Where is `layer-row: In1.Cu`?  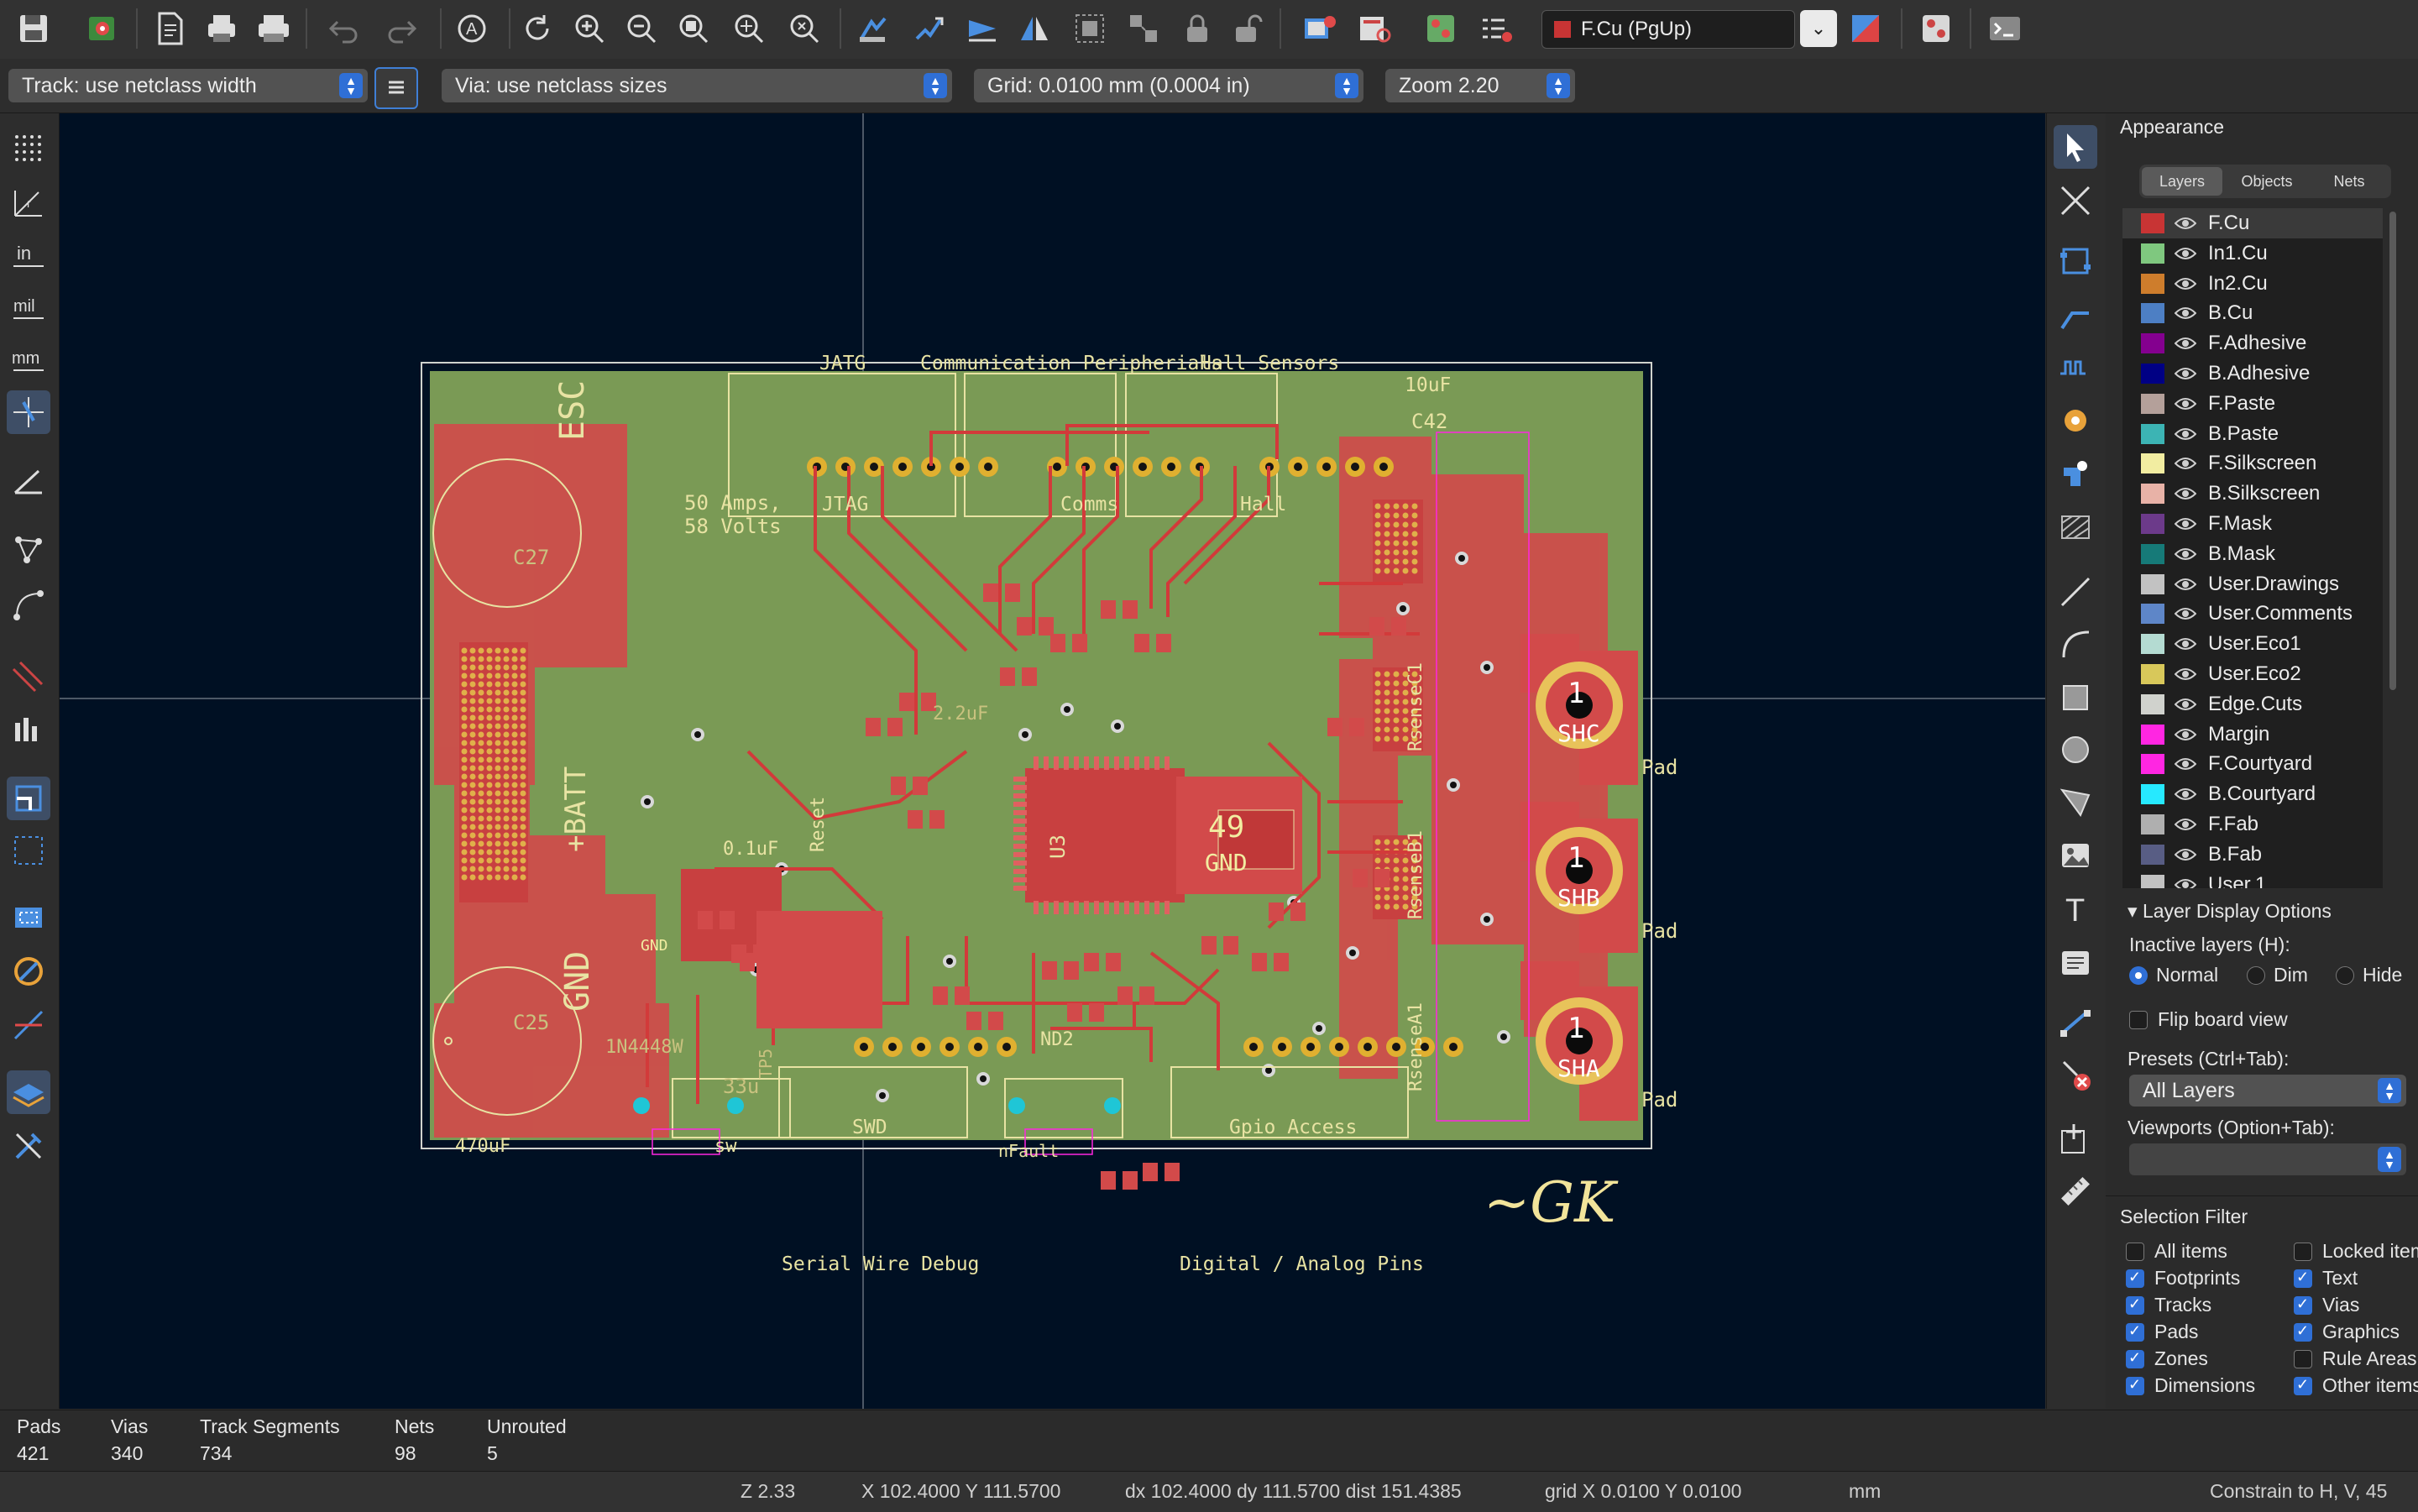
layer-row: In1.Cu is located at coordinates (2252, 253).